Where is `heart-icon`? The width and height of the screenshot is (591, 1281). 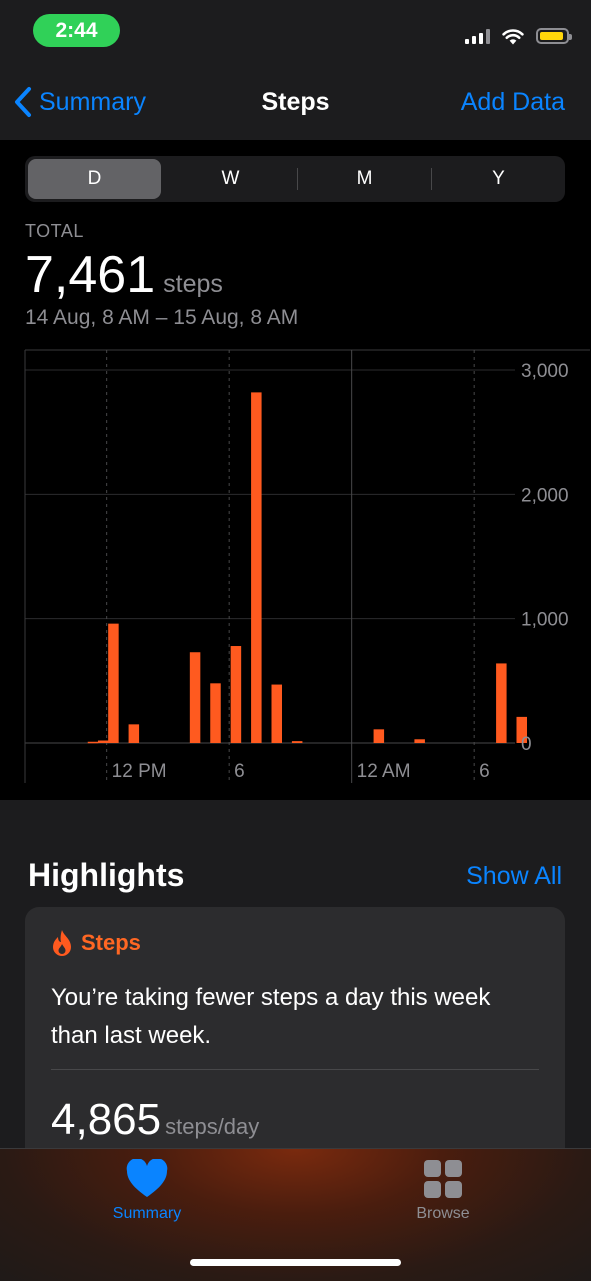
heart-icon is located at coordinates (147, 1178).